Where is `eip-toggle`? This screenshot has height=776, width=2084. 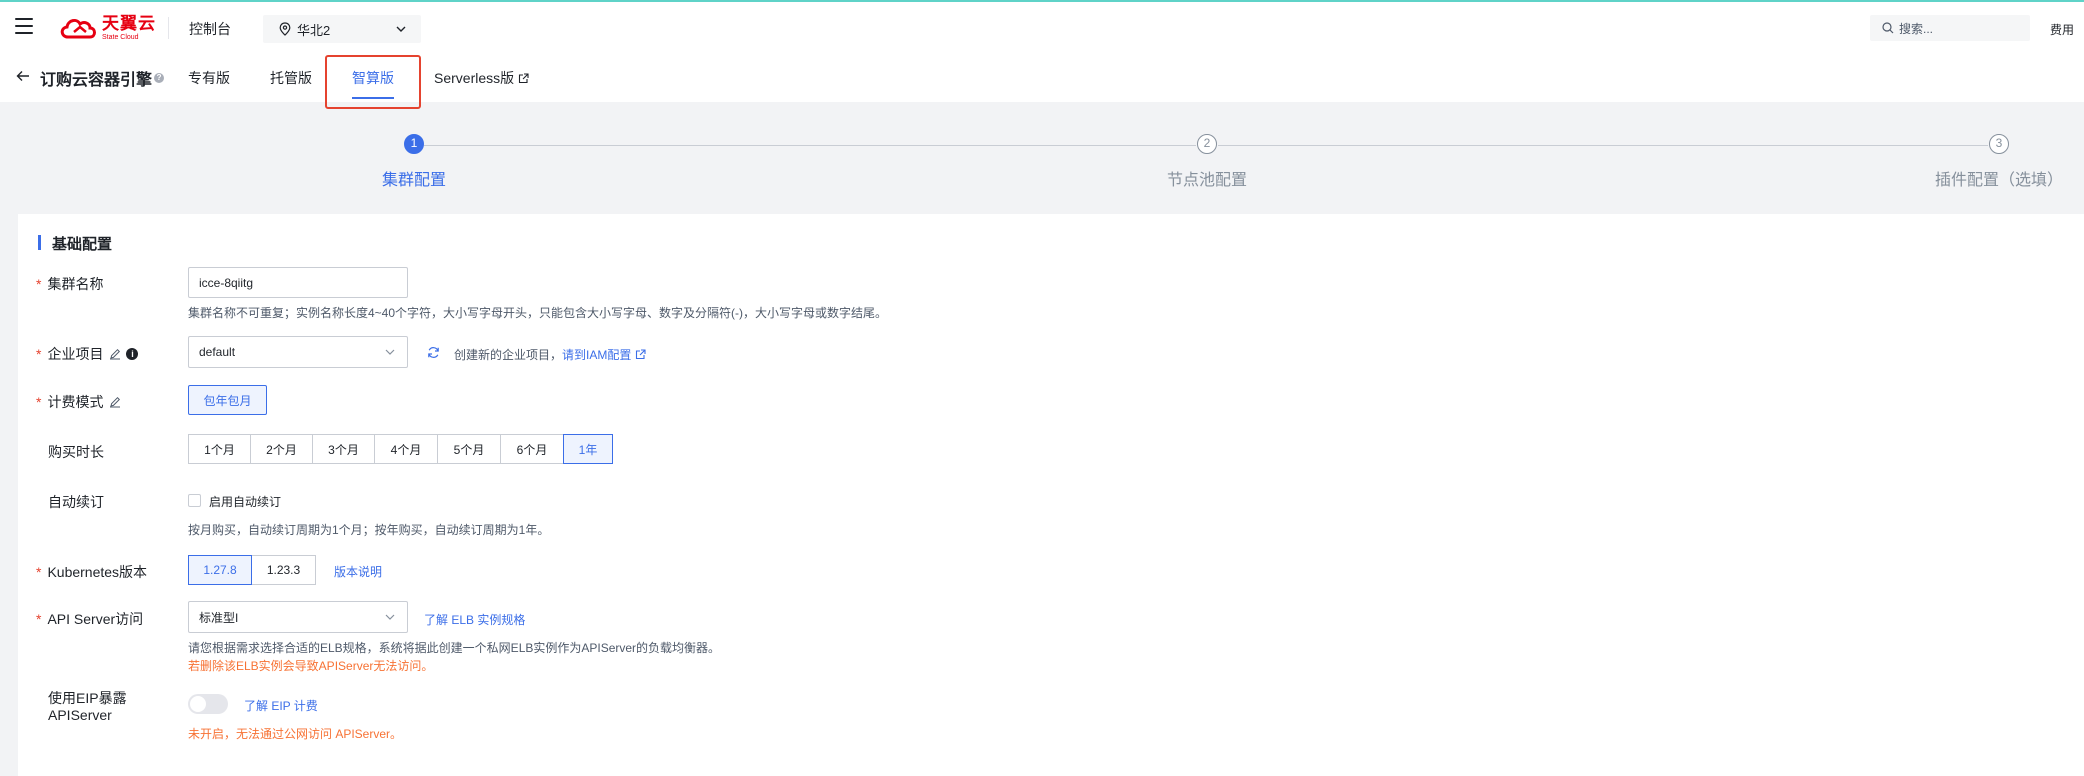 eip-toggle is located at coordinates (208, 704).